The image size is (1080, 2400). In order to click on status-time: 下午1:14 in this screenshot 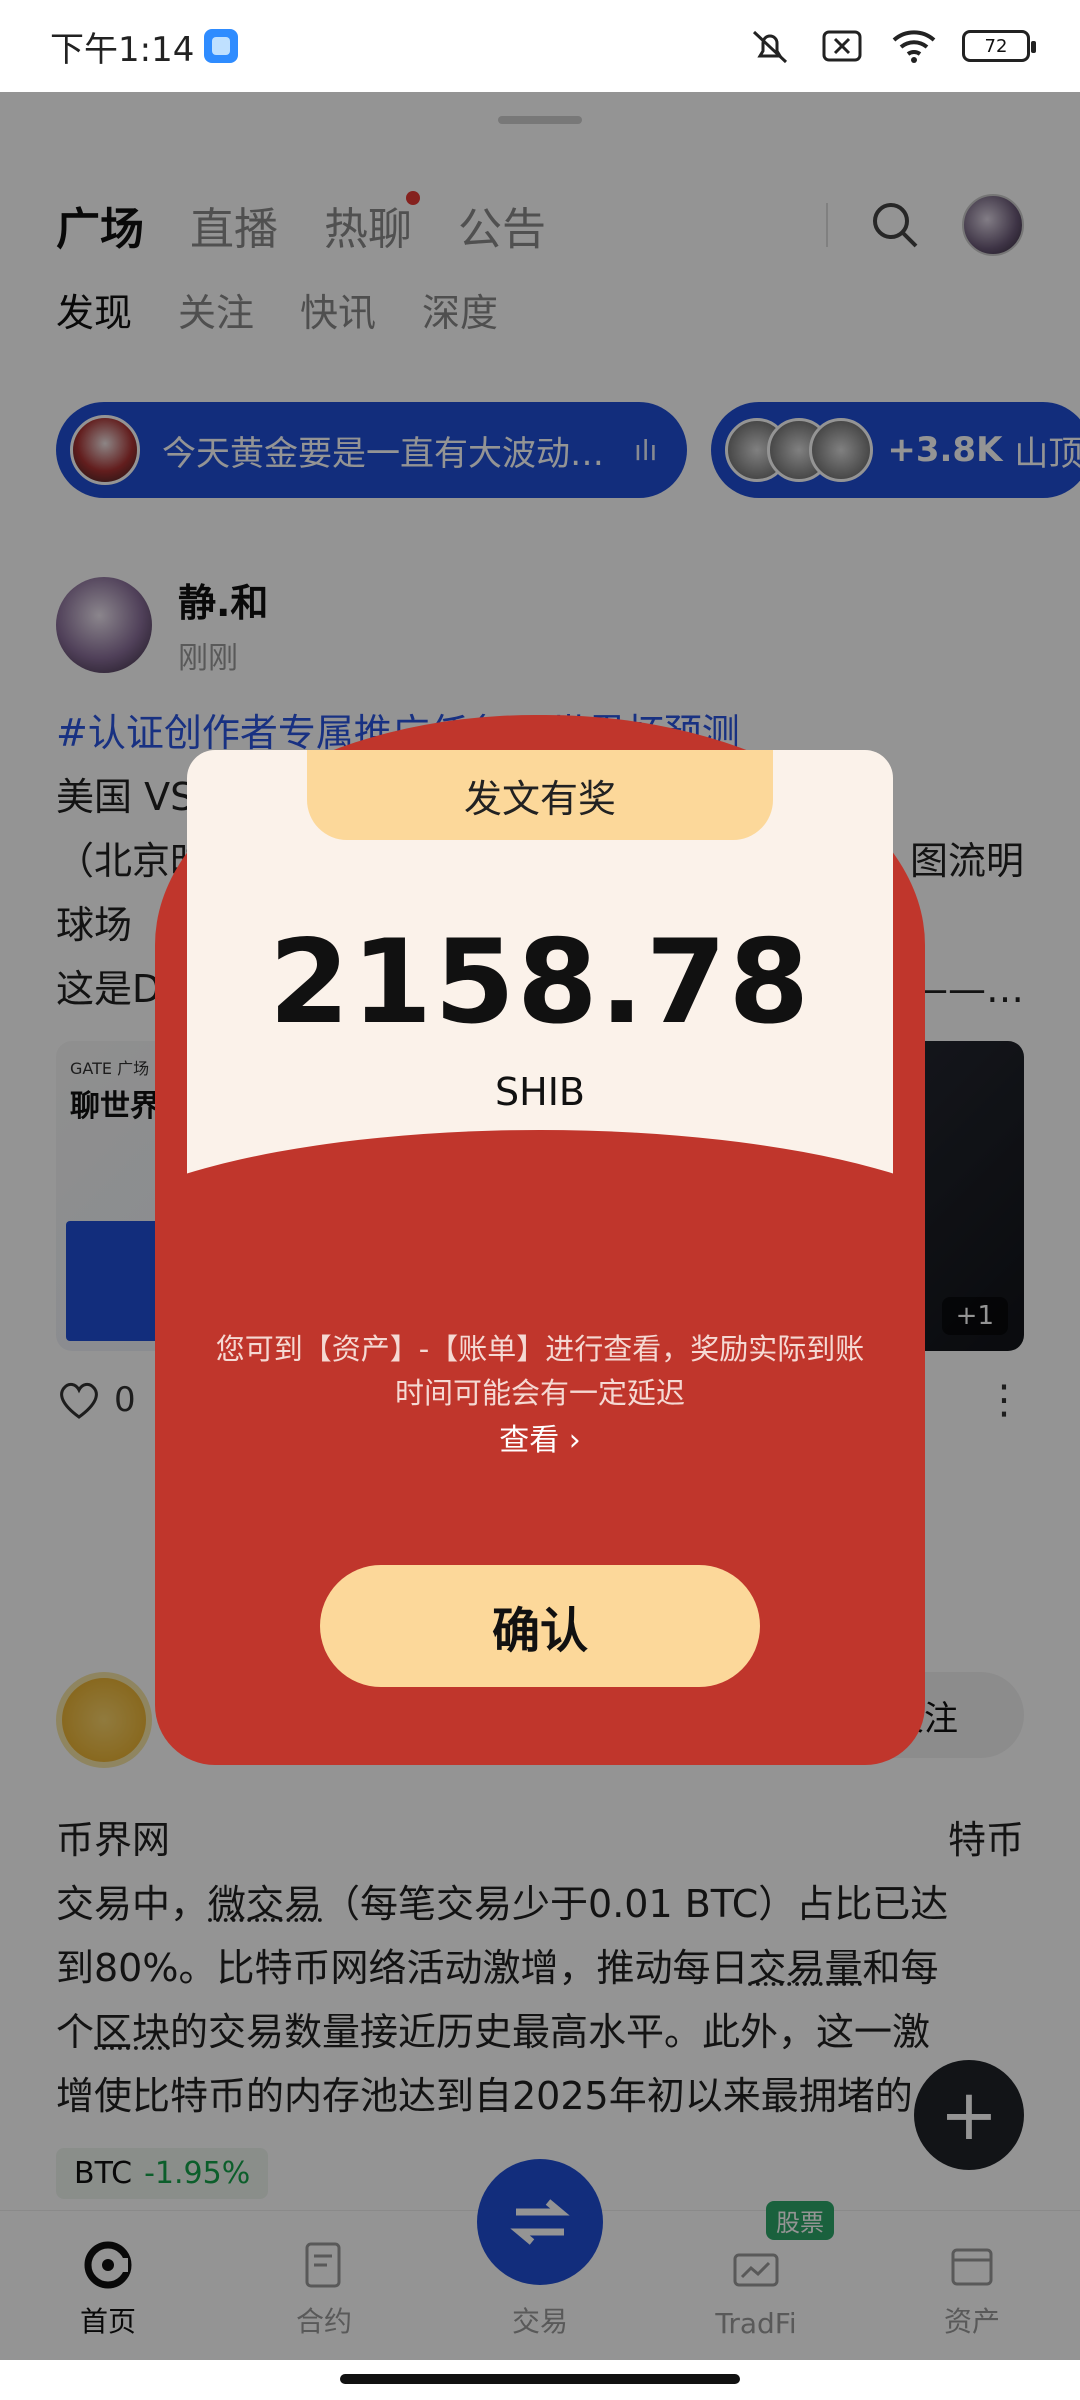, I will do `click(122, 49)`.